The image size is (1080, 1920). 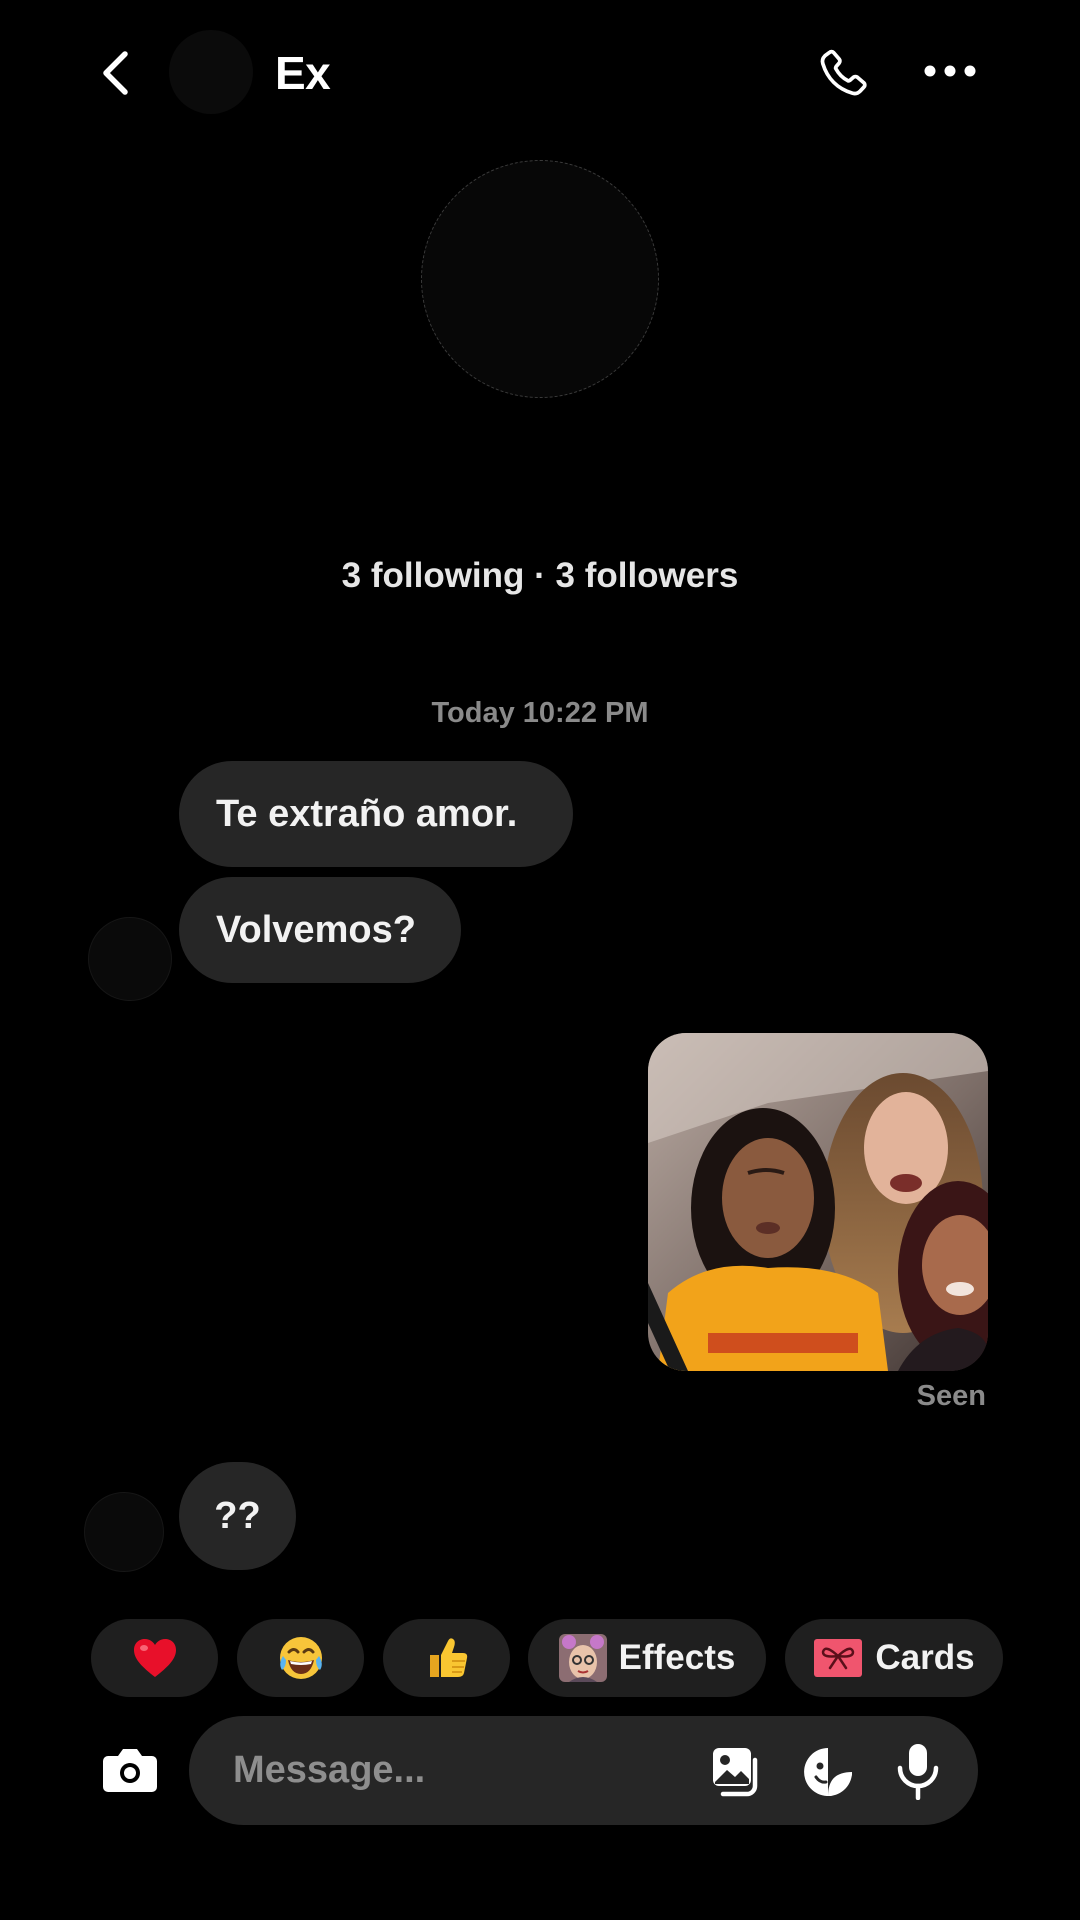 What do you see at coordinates (540, 279) in the screenshot?
I see `profile-avatar` at bounding box center [540, 279].